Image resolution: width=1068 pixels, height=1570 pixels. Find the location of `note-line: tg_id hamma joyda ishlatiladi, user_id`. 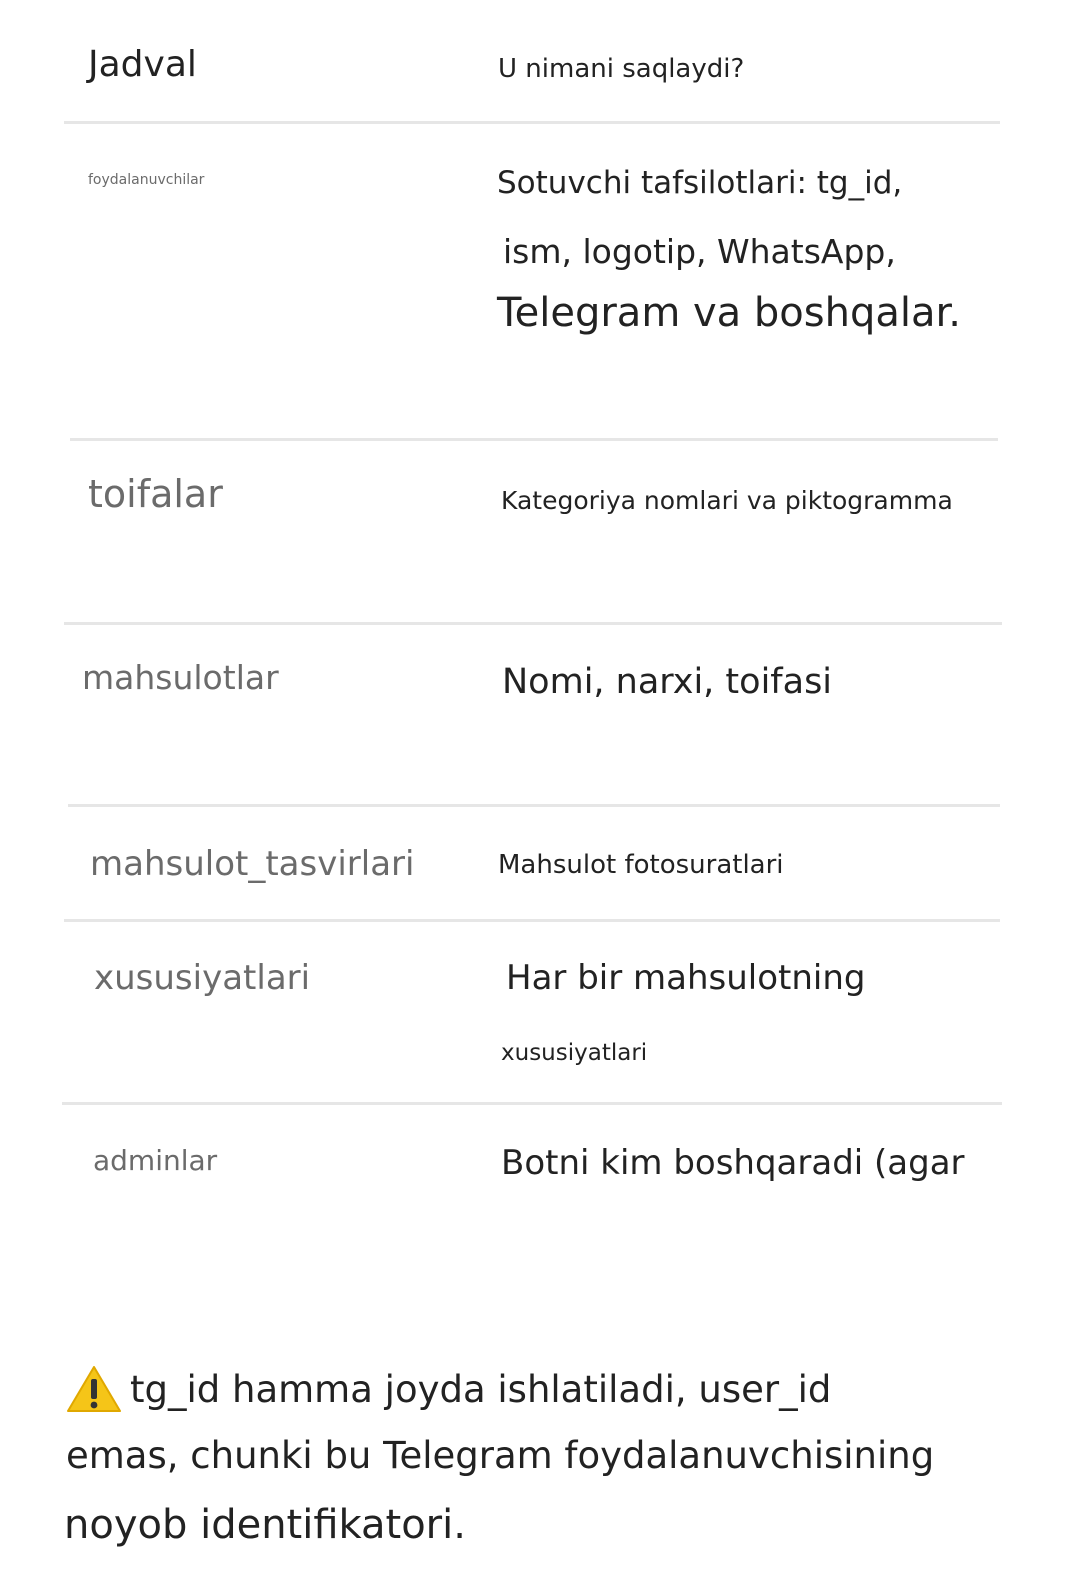

note-line: tg_id hamma joyda ishlatiladi, user_id is located at coordinates (481, 1389).